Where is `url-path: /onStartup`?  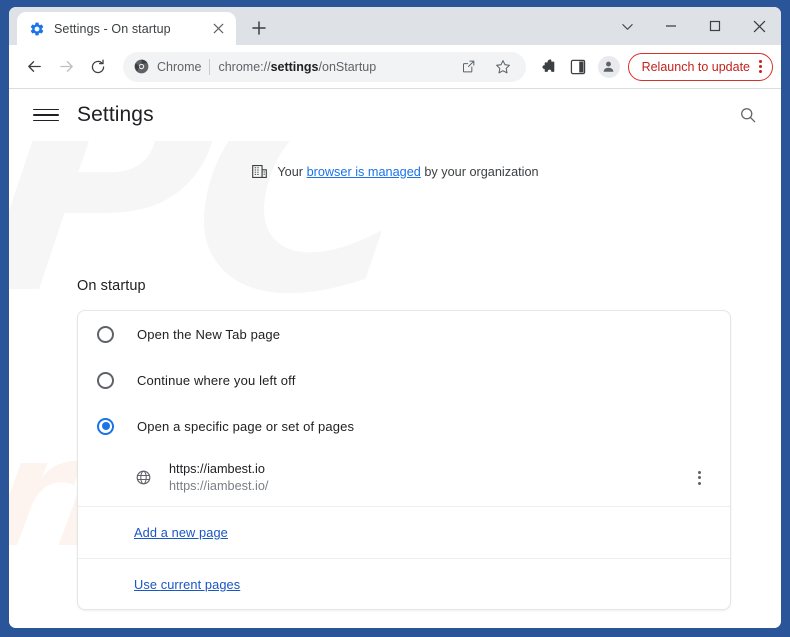 url-path: /onStartup is located at coordinates (347, 66).